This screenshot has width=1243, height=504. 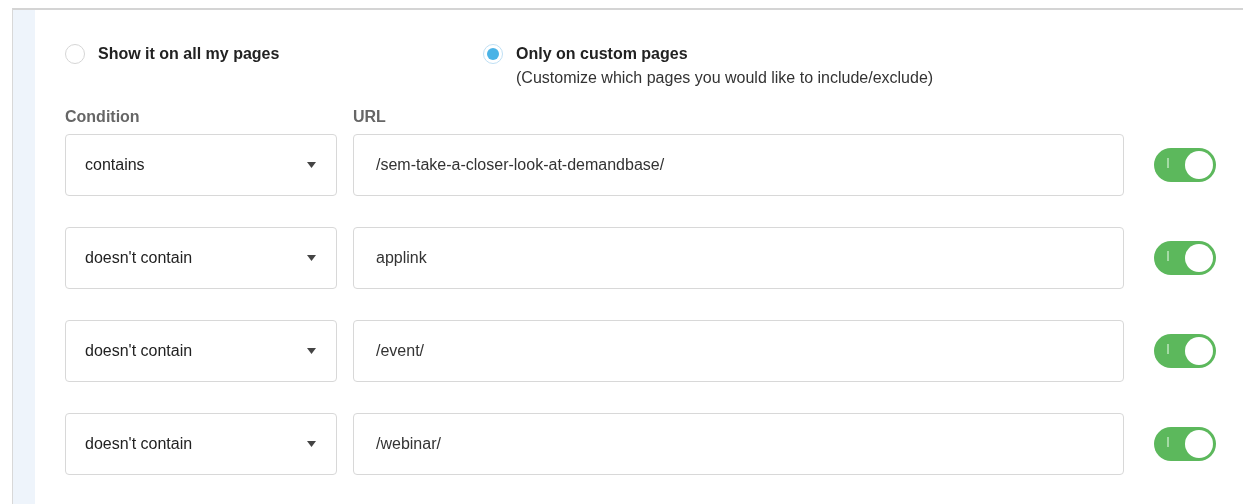 What do you see at coordinates (738, 351) in the screenshot?
I see `url-field: /event/` at bounding box center [738, 351].